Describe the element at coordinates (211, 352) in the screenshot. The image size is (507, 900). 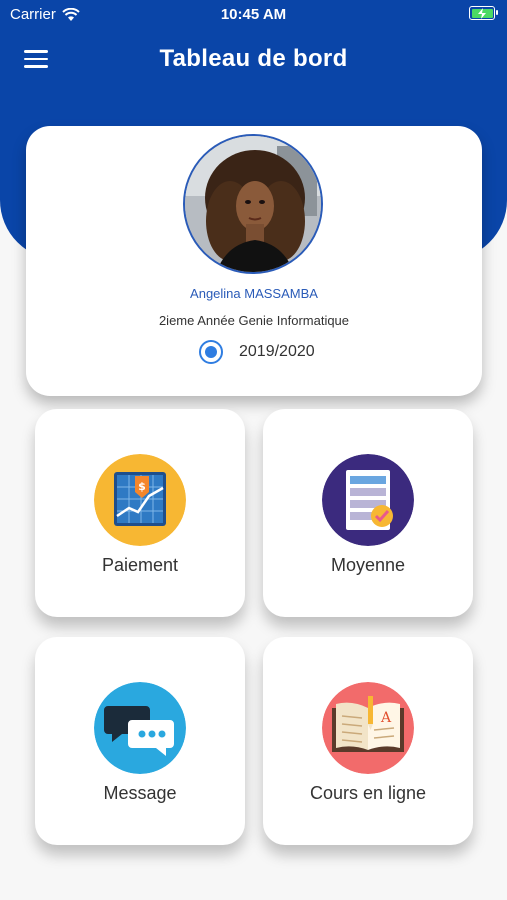
I see `radio-selected-icon` at that location.